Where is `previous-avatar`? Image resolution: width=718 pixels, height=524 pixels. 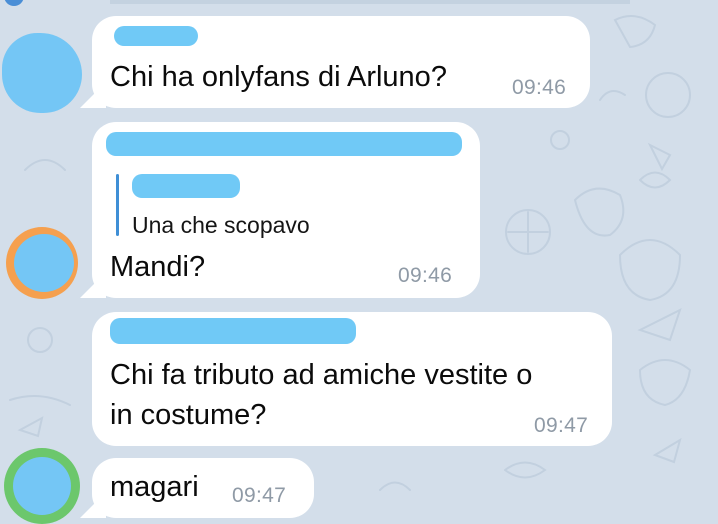
previous-avatar is located at coordinates (14, 3).